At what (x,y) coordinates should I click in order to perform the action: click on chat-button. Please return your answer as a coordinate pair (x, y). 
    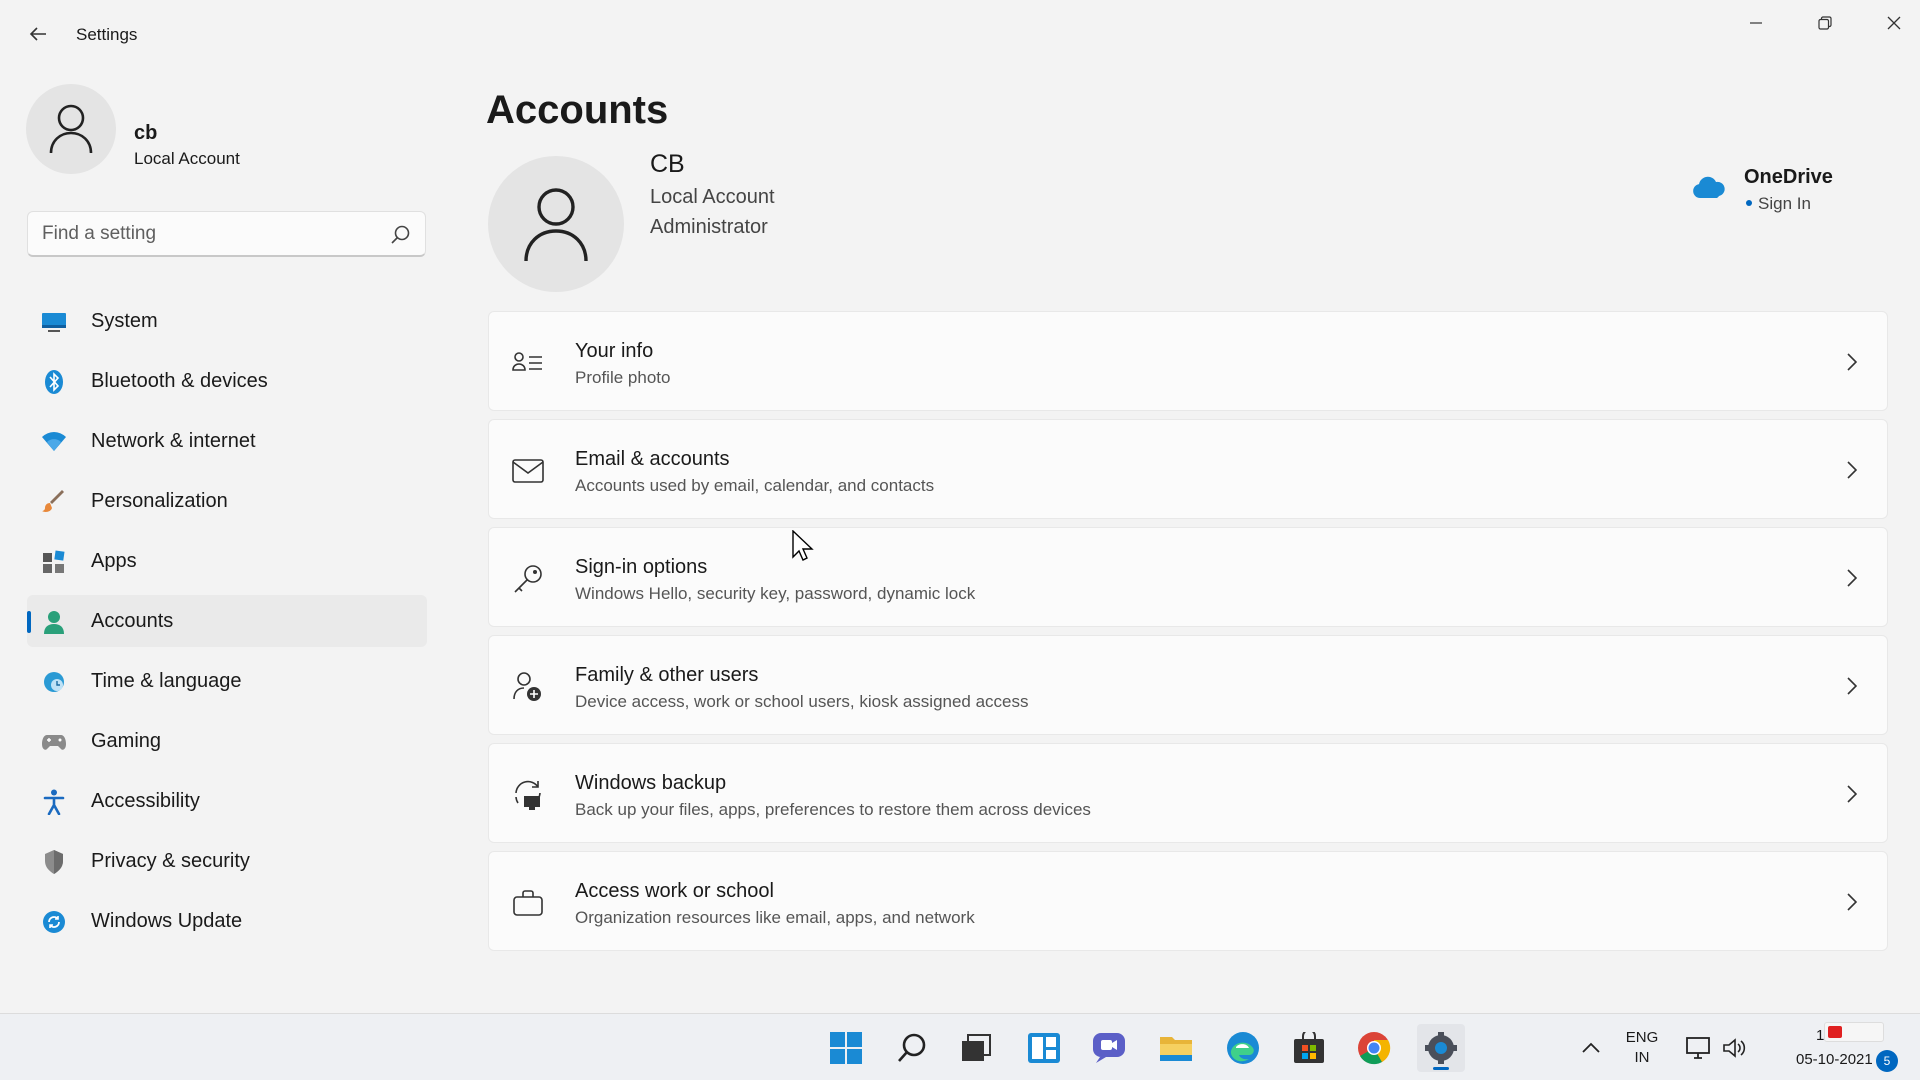
    Looking at the image, I should click on (1109, 1048).